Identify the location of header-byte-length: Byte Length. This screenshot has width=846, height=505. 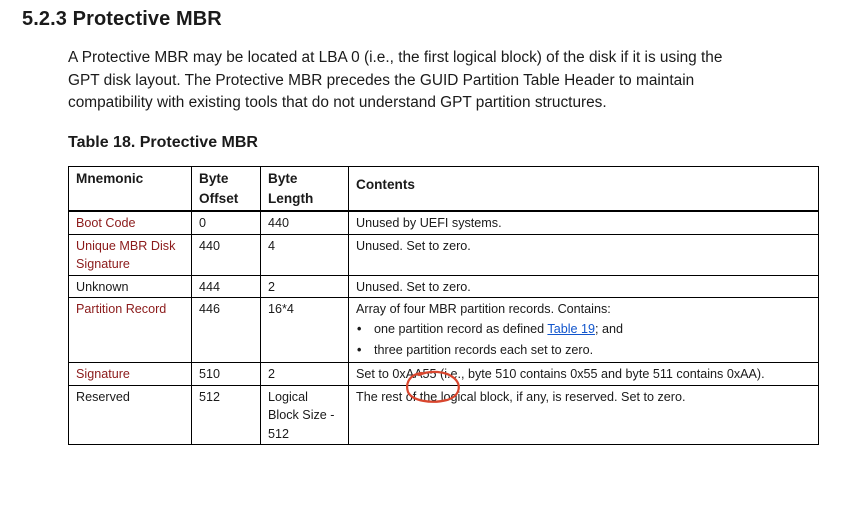
(304, 189).